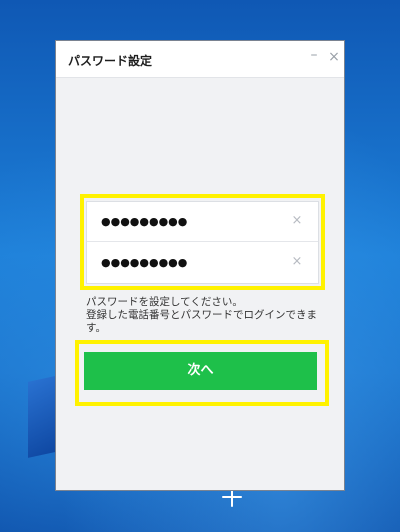 The width and height of the screenshot is (400, 532). I want to click on help-text: パスワードを設定してください。 登録した電話番号とパスワードでログインできます。, so click(202, 315).